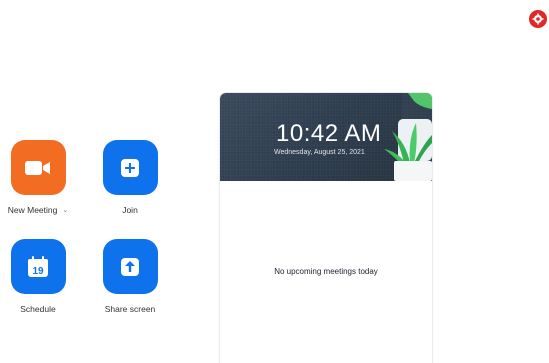  What do you see at coordinates (326, 271) in the screenshot?
I see `no-meetings-message: No upcoming meetings today` at bounding box center [326, 271].